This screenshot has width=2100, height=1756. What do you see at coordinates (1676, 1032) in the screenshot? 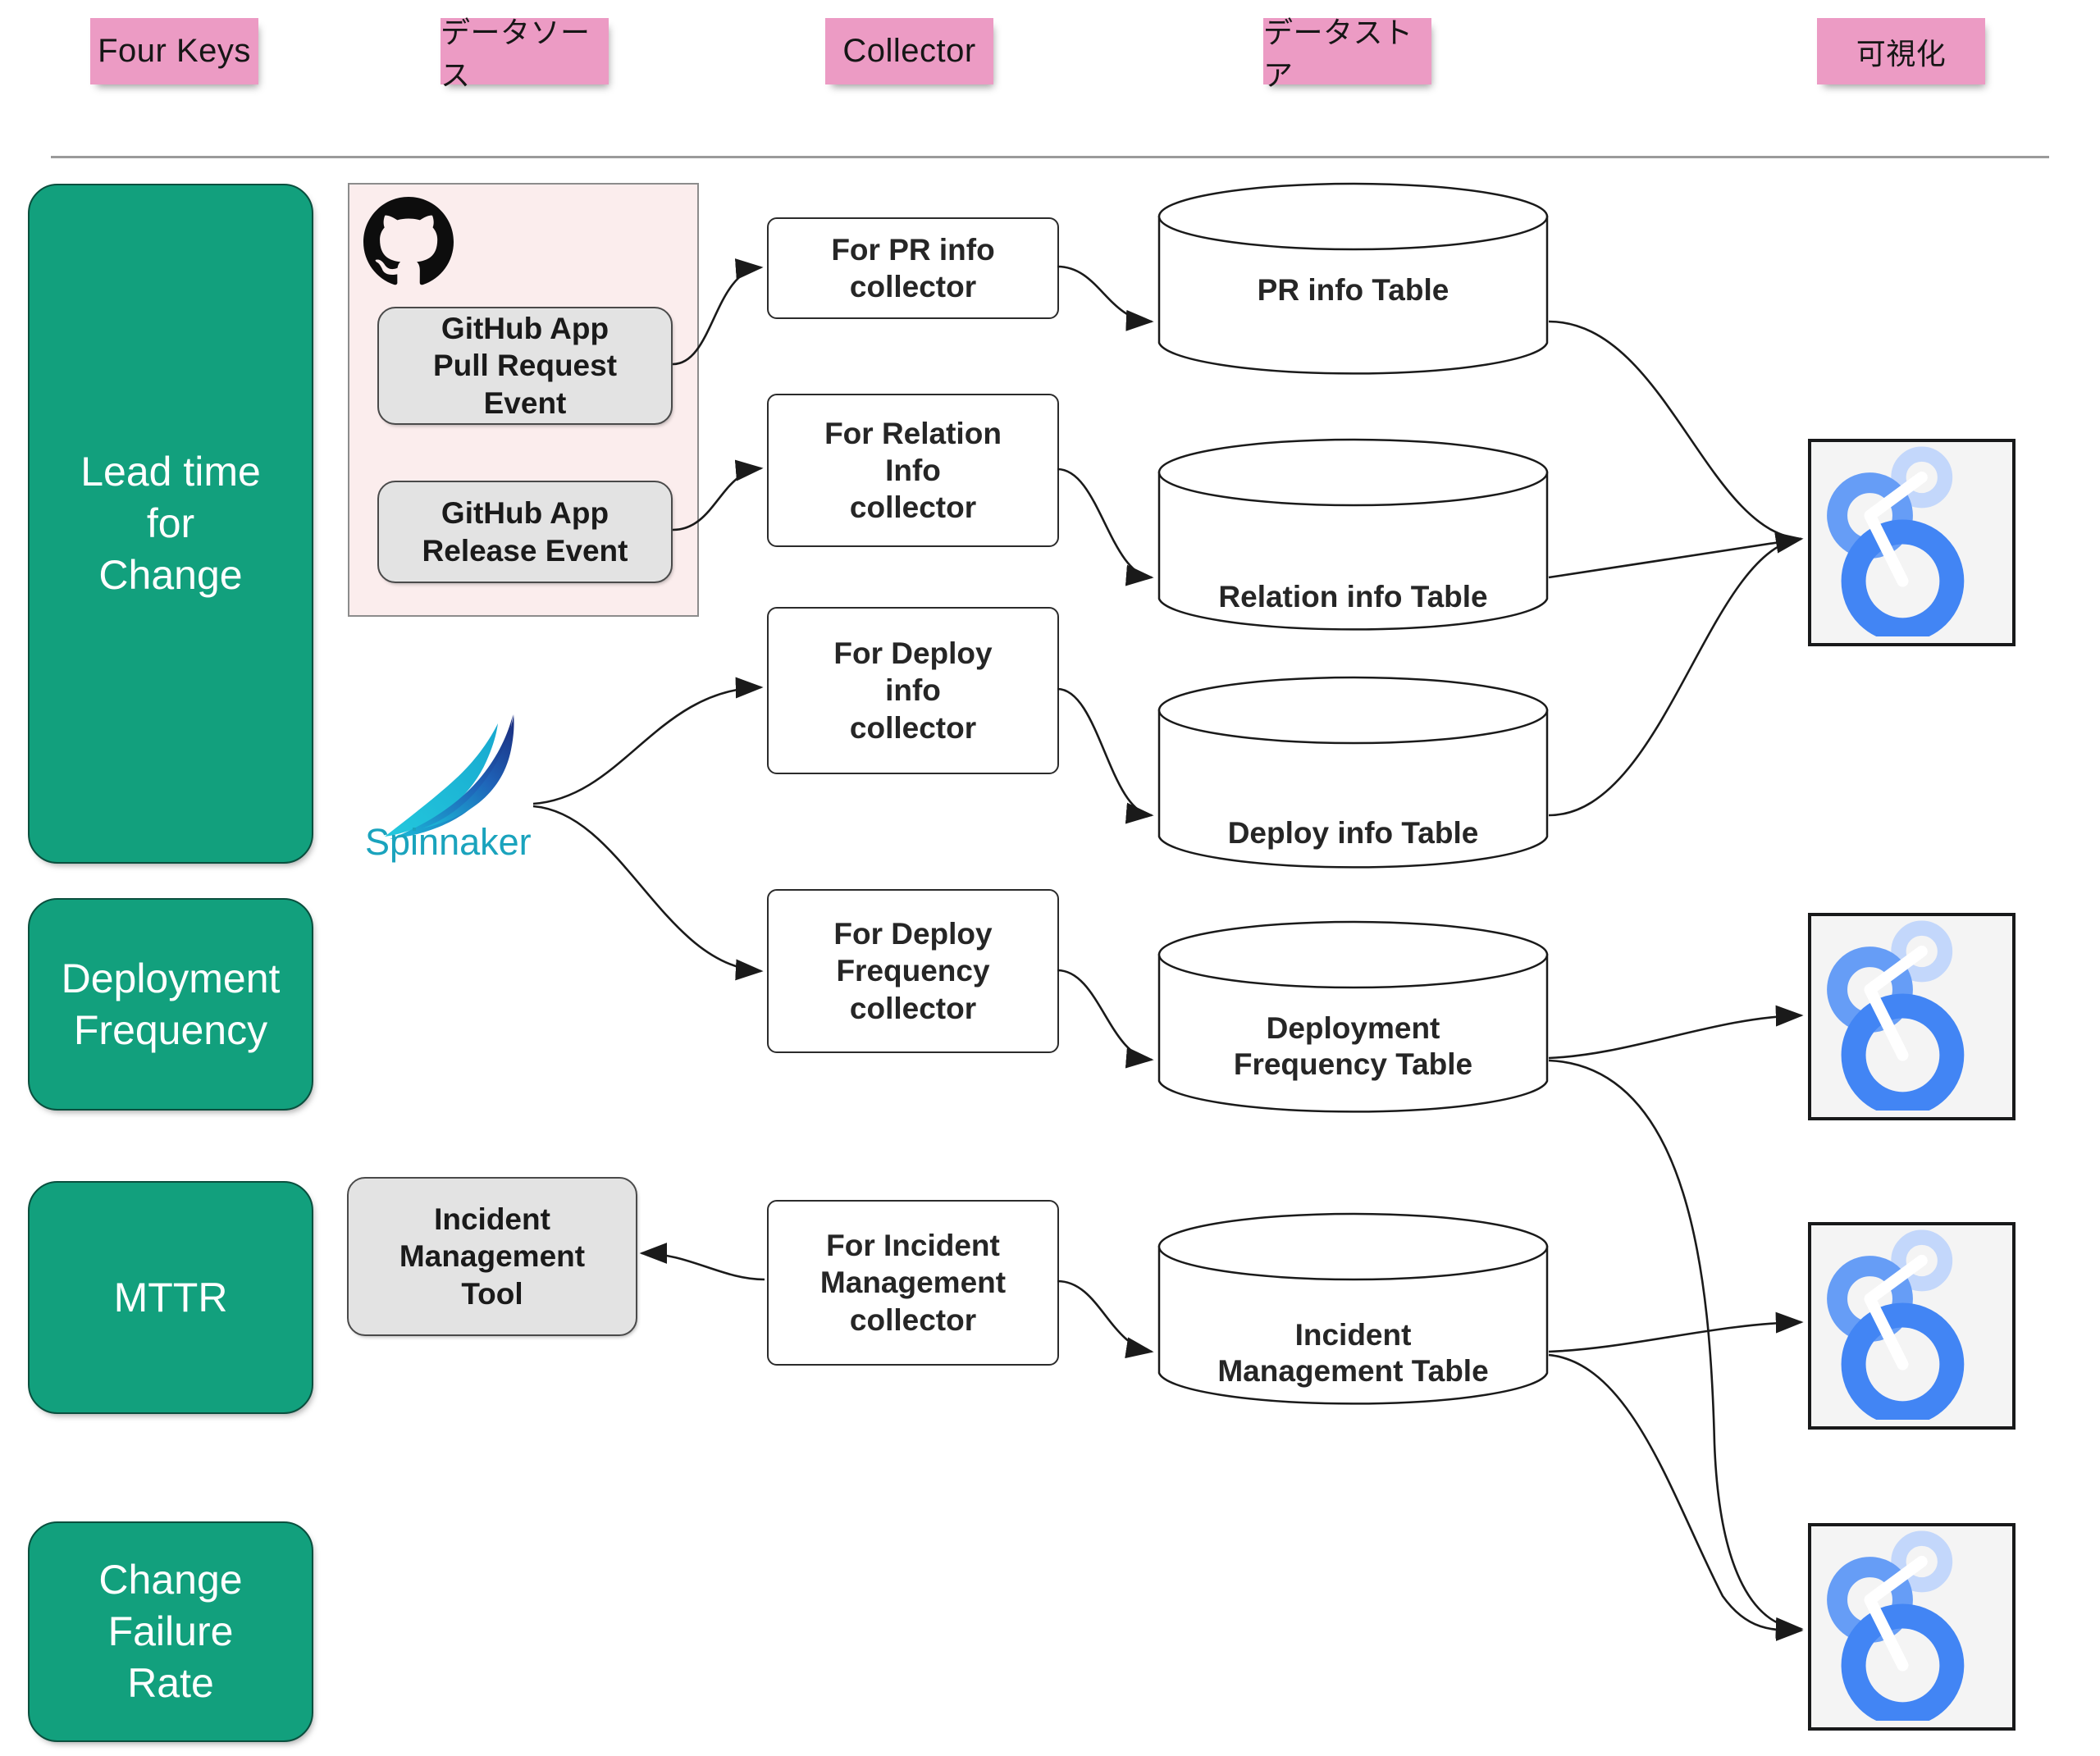
I see `edge-df-table-to-viz-deployment-frequency` at bounding box center [1676, 1032].